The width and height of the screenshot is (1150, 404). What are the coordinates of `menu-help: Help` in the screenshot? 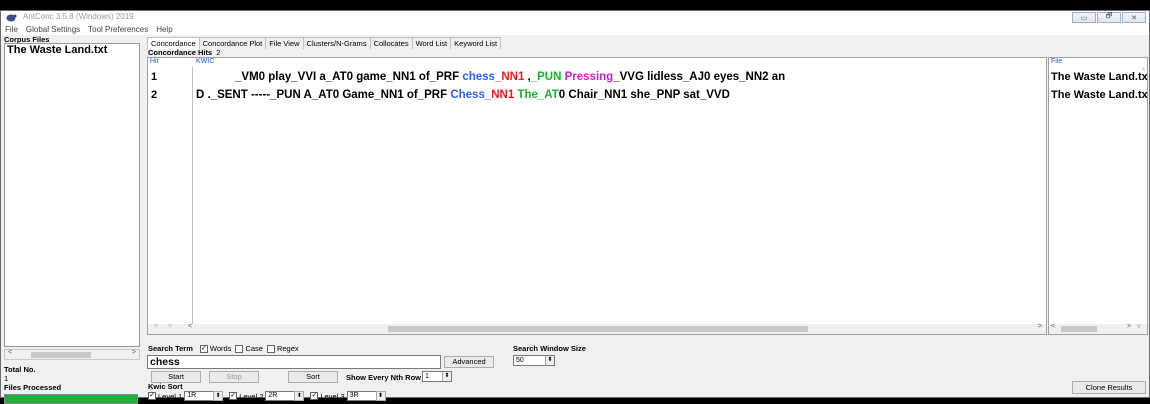 It's located at (164, 29).